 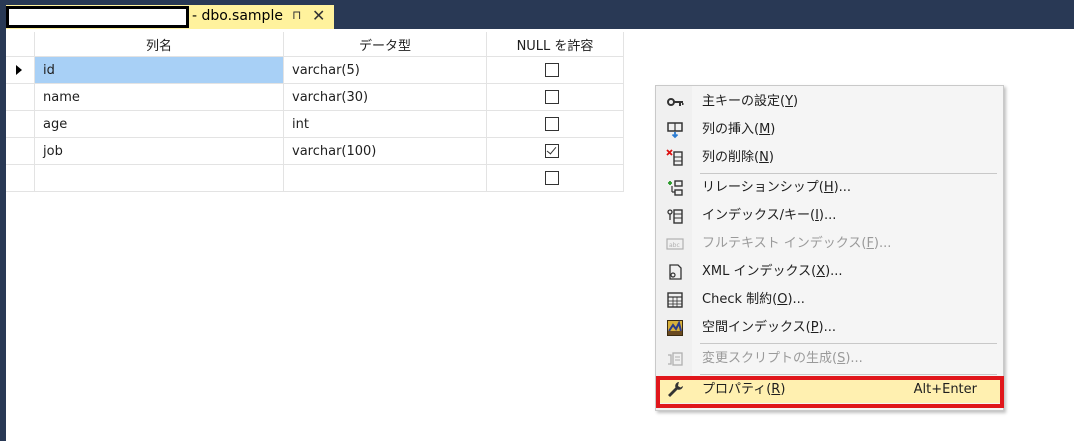 I want to click on menu-item-label: 列の挿入(, so click(x=731, y=129).